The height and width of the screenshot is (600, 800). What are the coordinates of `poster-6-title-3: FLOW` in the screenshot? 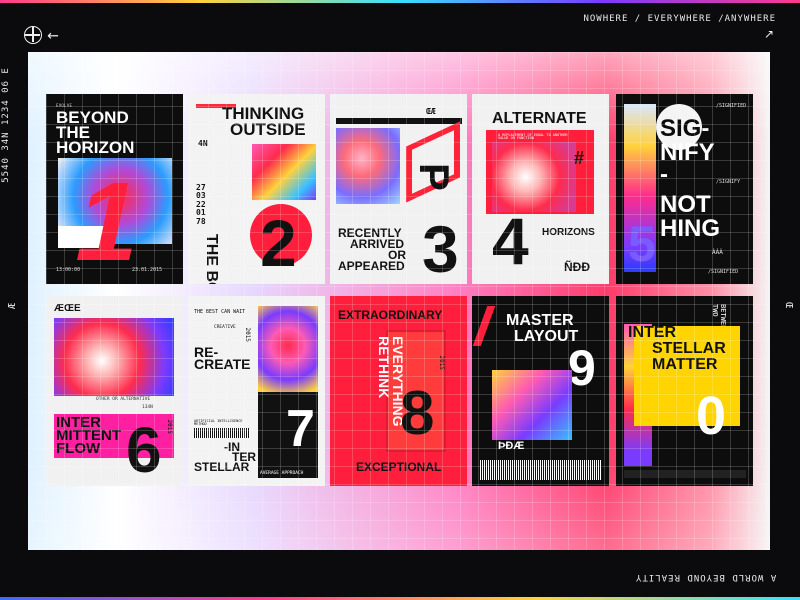 It's located at (78, 448).